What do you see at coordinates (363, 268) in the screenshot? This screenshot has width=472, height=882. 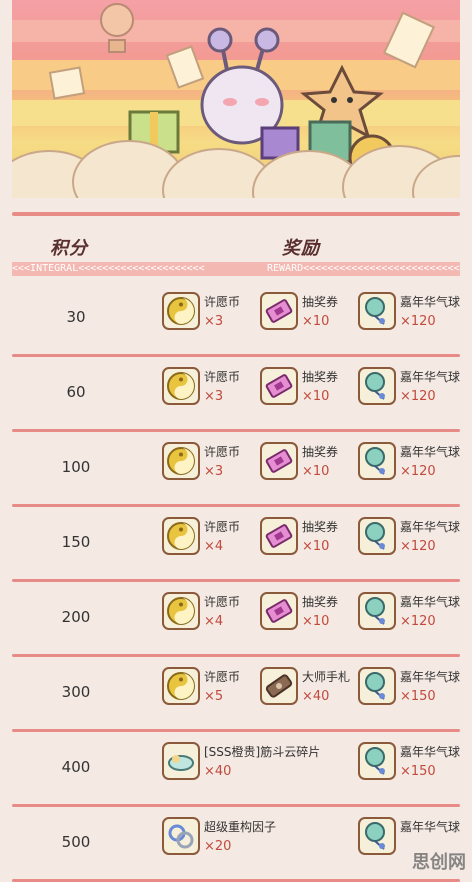 I see `ribbon-reward-text: REWARD<<<<<<<<<<<<<<<<<<<<<<<<<<<<<<` at bounding box center [363, 268].